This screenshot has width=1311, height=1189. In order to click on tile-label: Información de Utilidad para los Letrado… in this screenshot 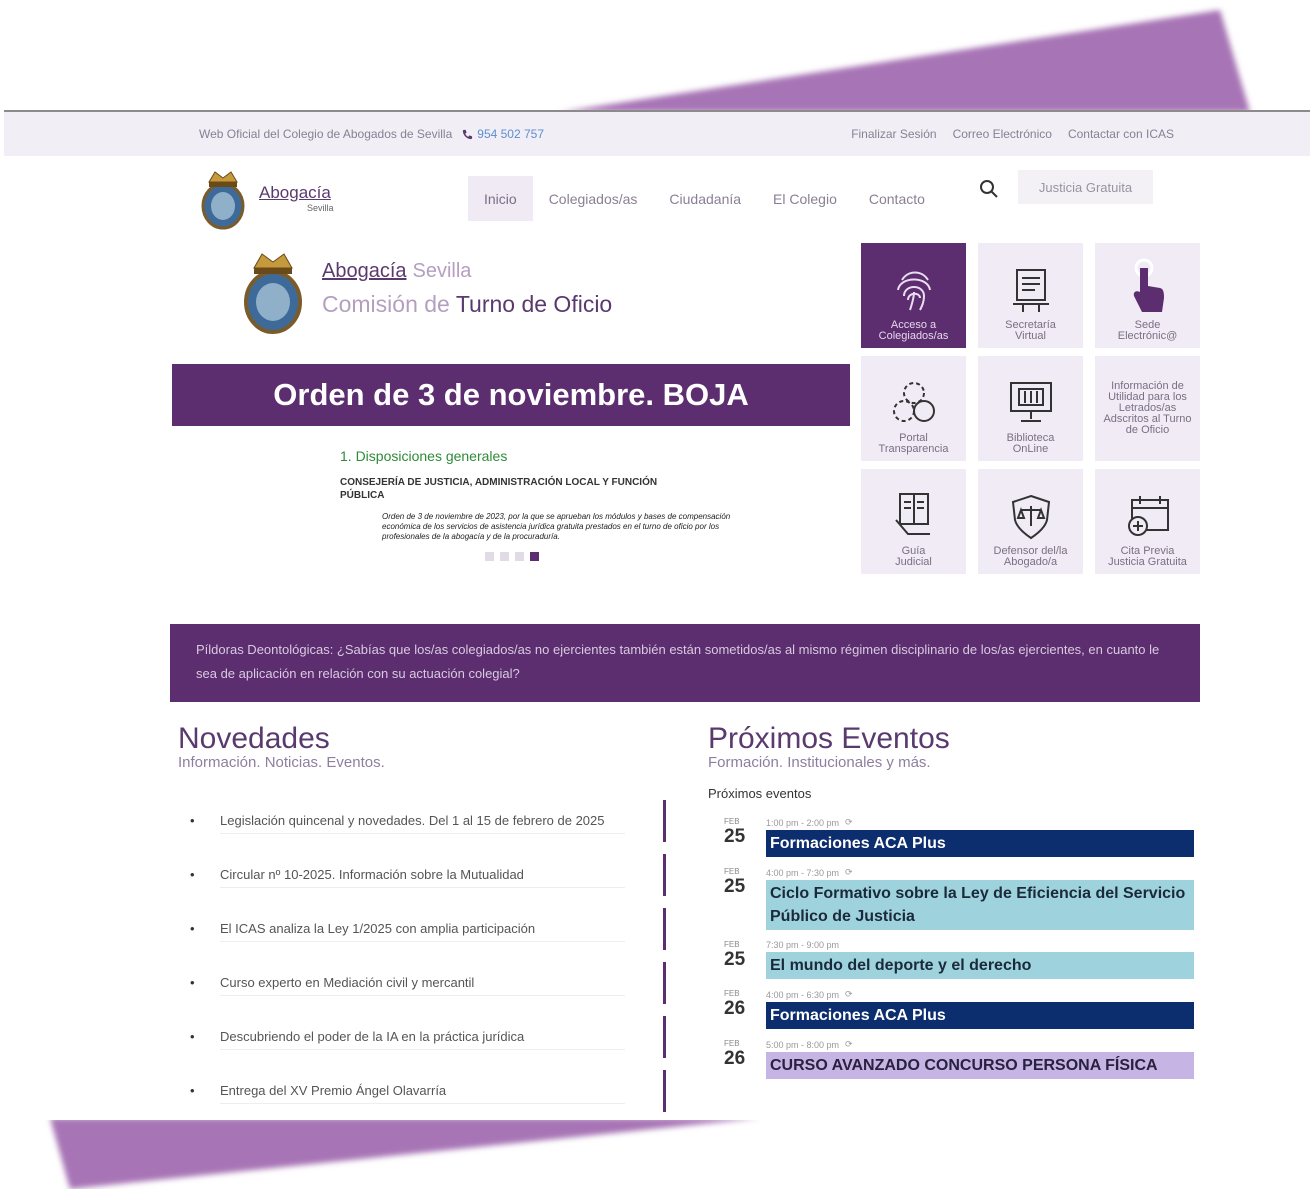, I will do `click(1147, 408)`.